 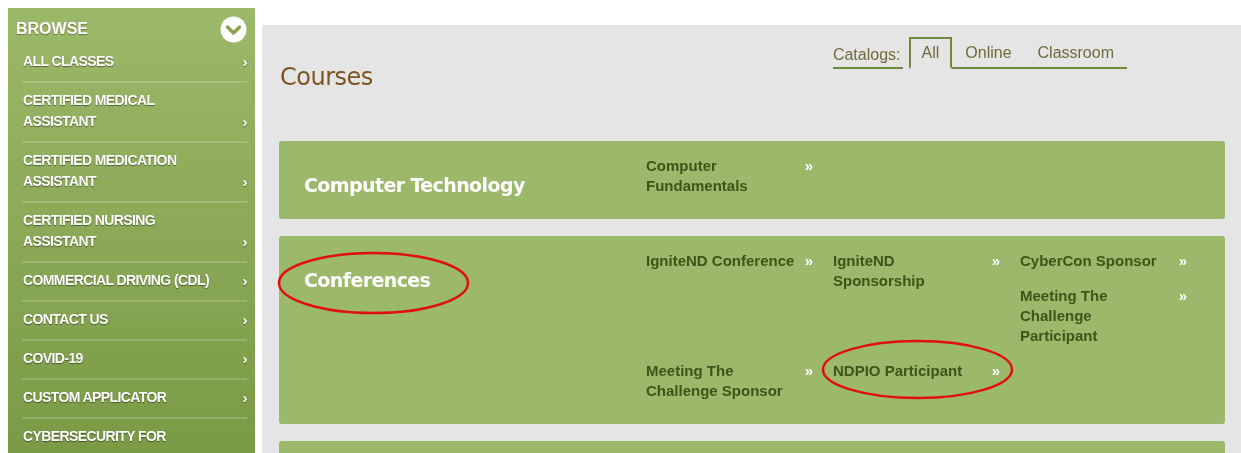 I want to click on catalogs-label: Catalogs:, so click(x=867, y=57).